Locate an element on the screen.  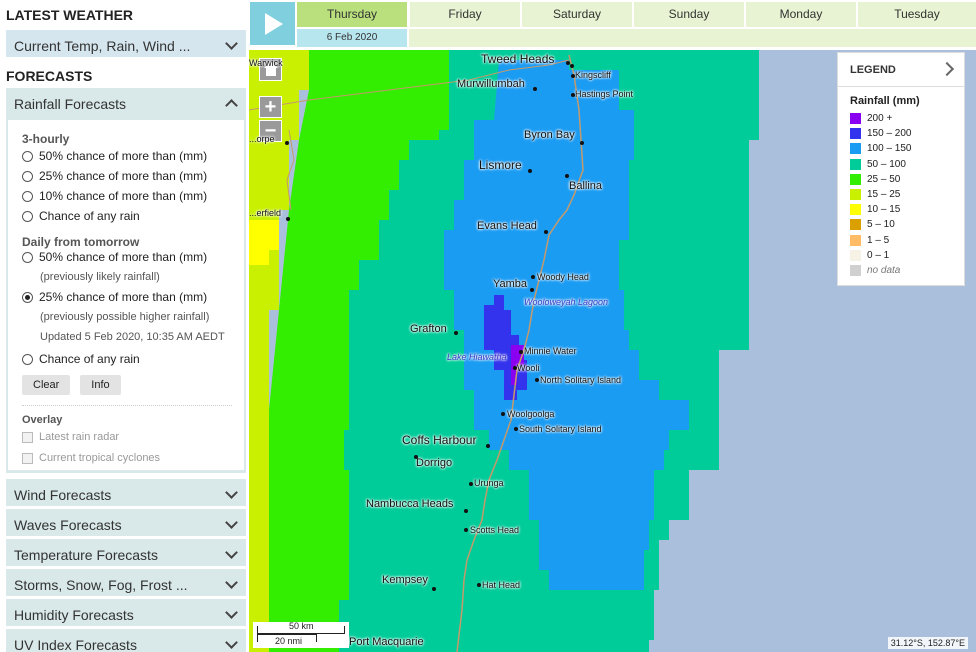
waves-forecasts-accordion: Waves Forecasts is located at coordinates (126, 524).